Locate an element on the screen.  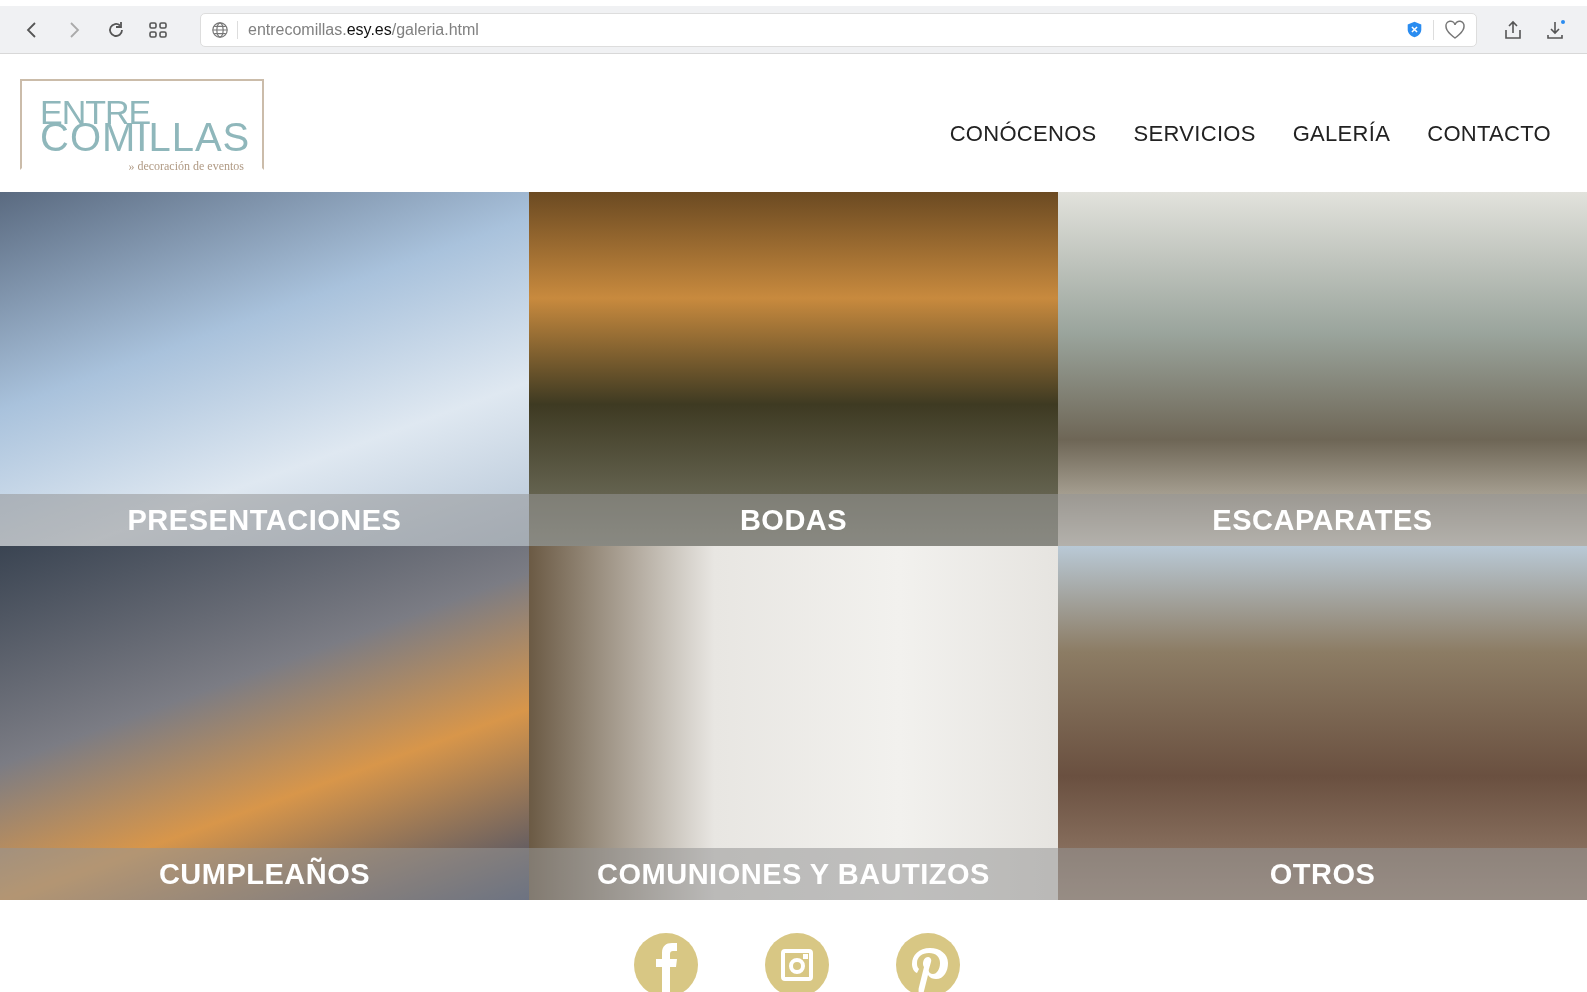
nav-link: SERVICIOS is located at coordinates (1194, 134).